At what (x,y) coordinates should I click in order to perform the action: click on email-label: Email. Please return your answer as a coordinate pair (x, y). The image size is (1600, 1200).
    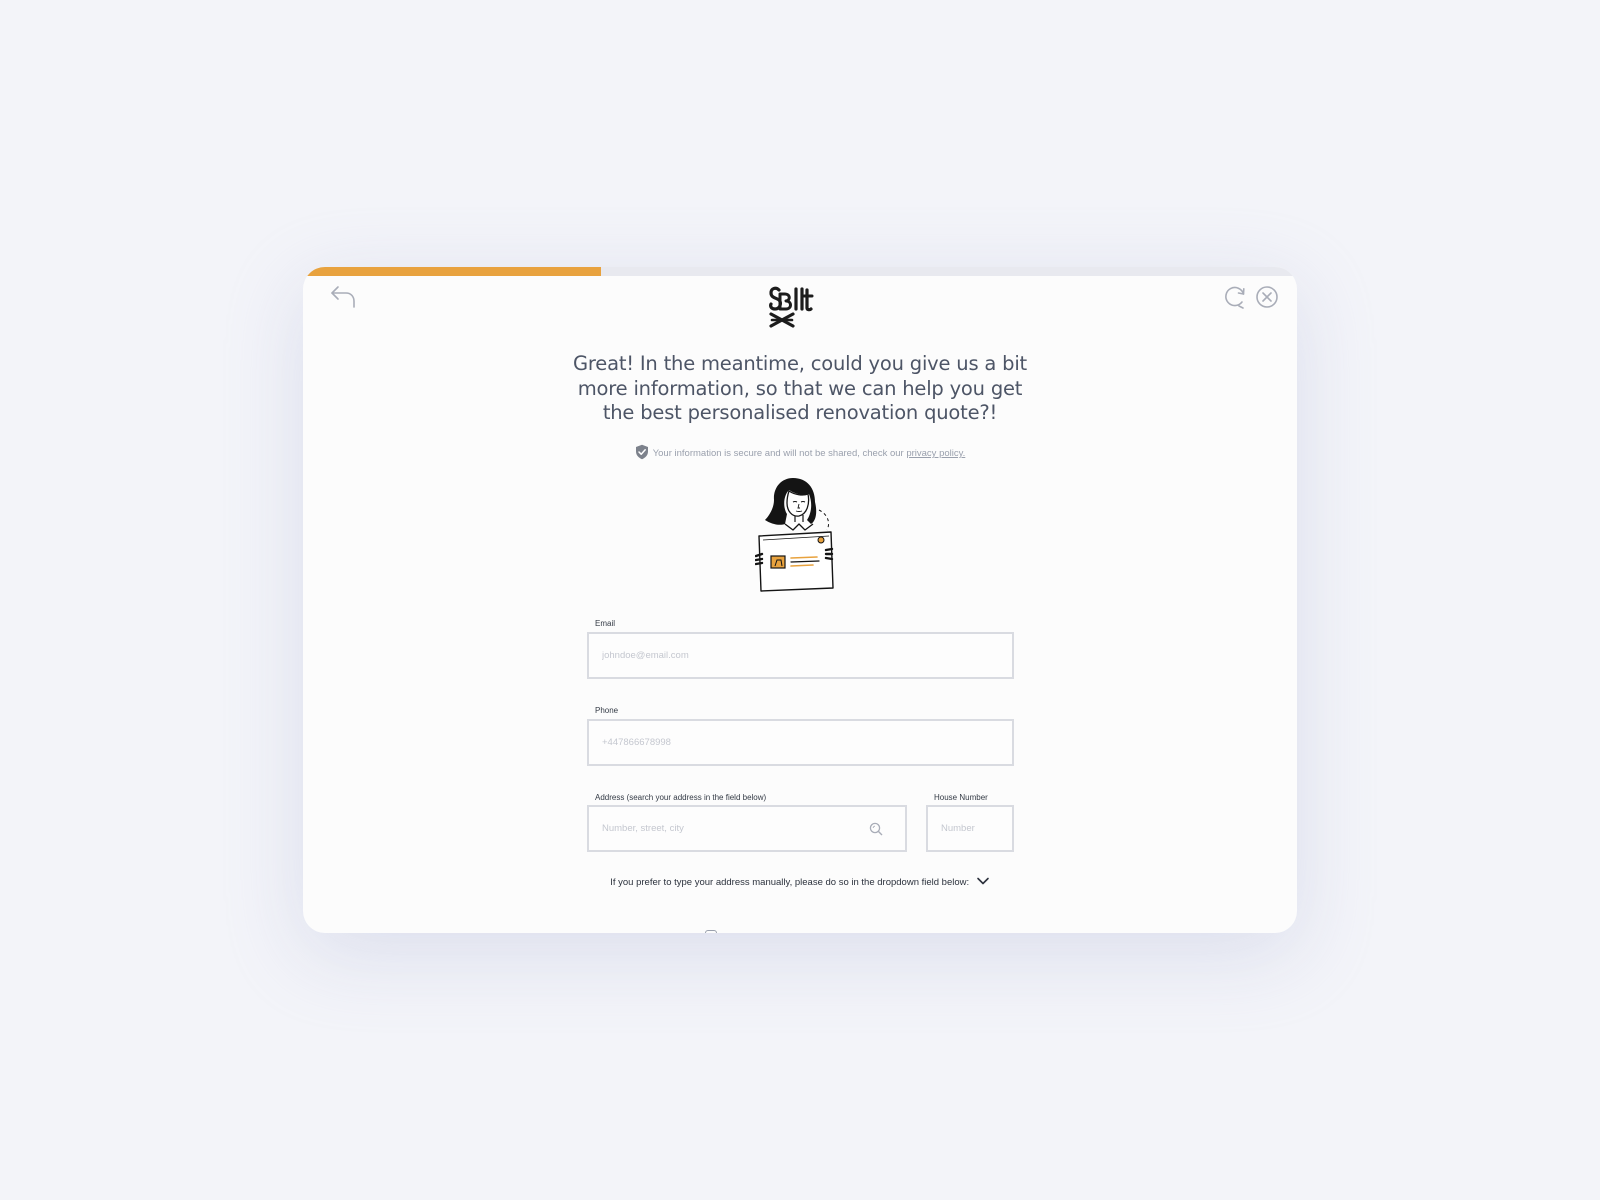
    Looking at the image, I should click on (605, 623).